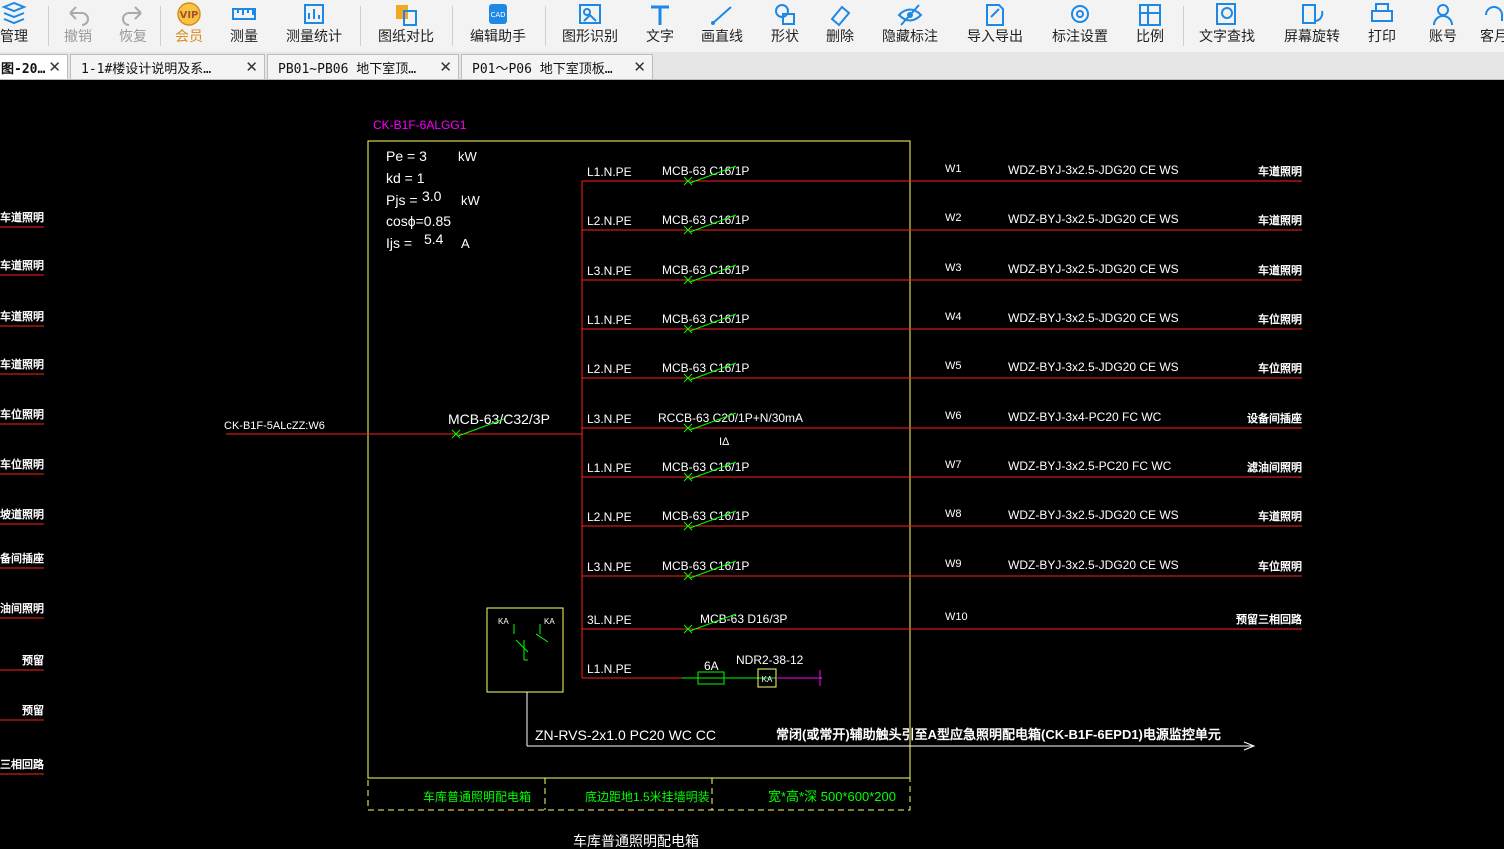  Describe the element at coordinates (1080, 14) in the screenshot. I see `annotation-settings-icon` at that location.